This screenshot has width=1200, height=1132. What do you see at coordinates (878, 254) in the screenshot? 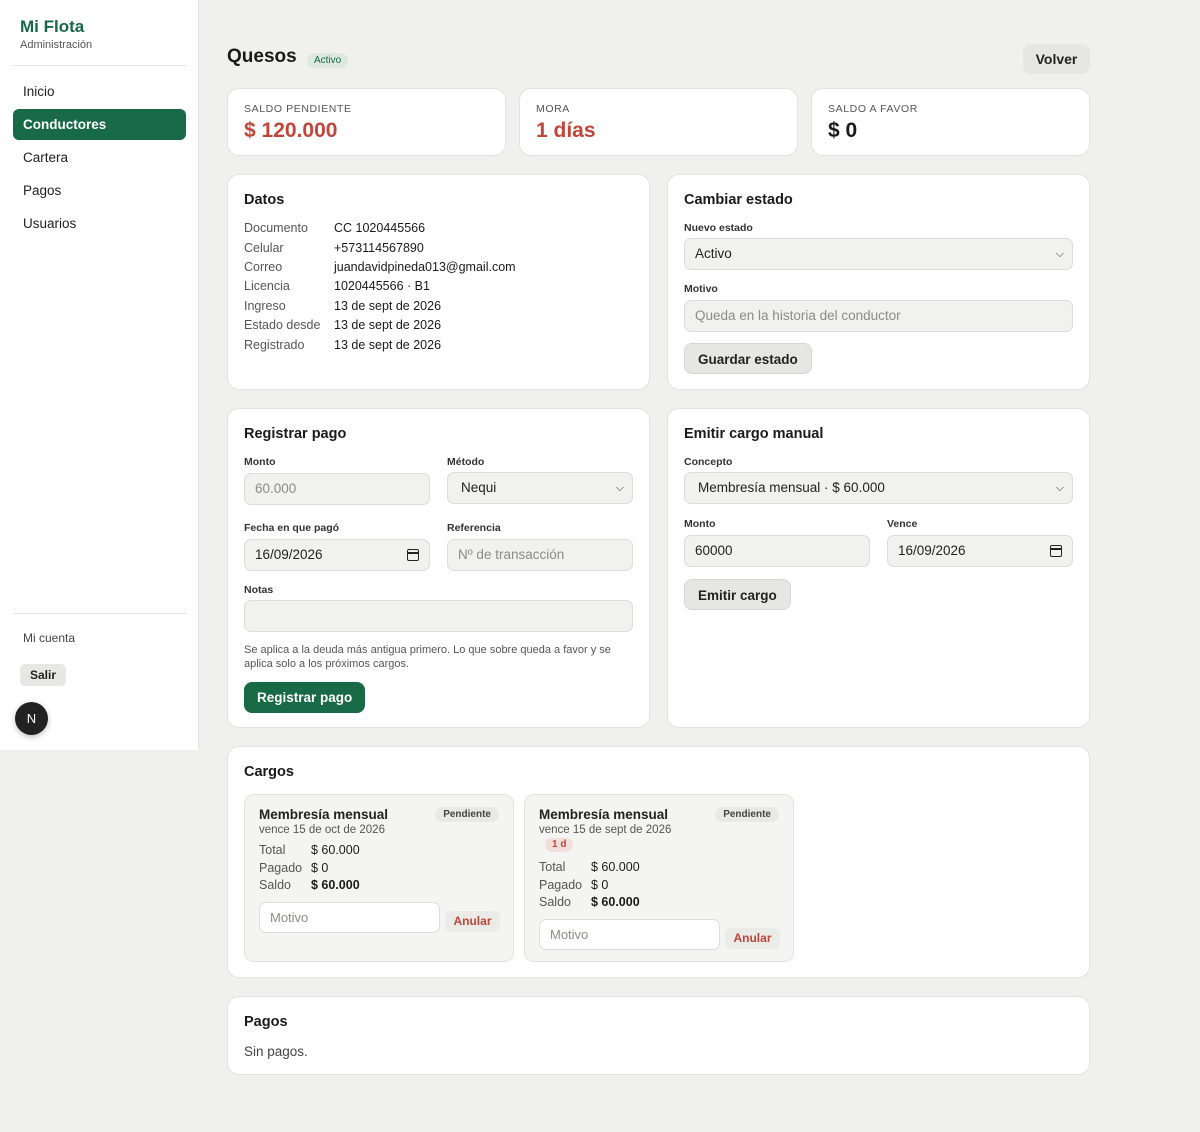
I see `nuevo-estado-select: Activo ⌵` at bounding box center [878, 254].